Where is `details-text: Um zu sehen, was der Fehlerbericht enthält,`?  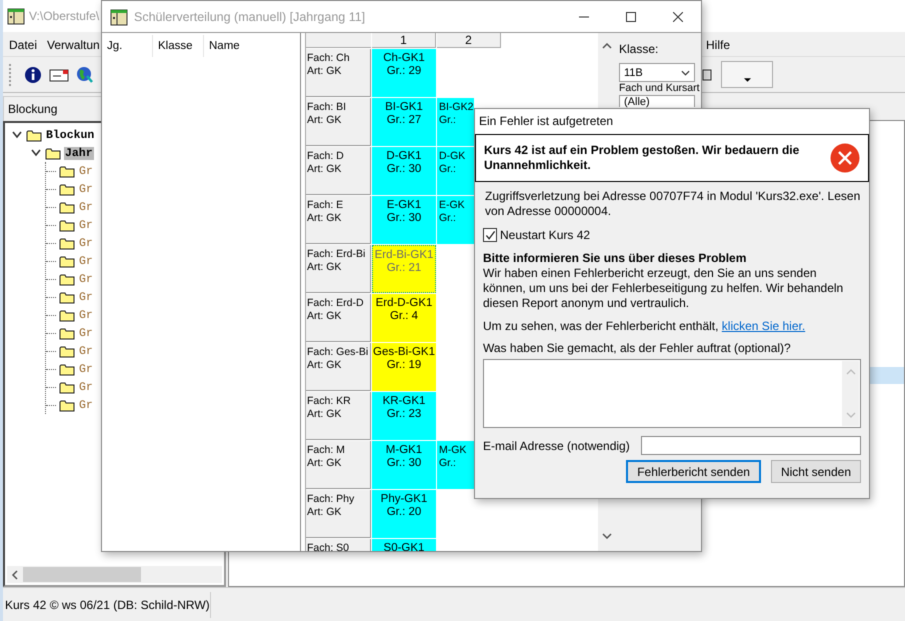 details-text: Um zu sehen, was der Fehlerbericht enthält, is located at coordinates (600, 326).